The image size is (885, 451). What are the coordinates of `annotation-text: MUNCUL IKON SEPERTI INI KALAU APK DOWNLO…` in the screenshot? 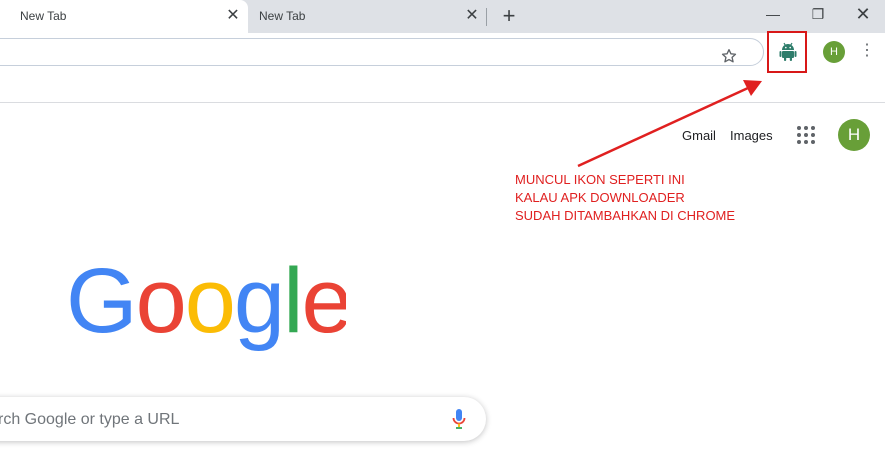 It's located at (625, 198).